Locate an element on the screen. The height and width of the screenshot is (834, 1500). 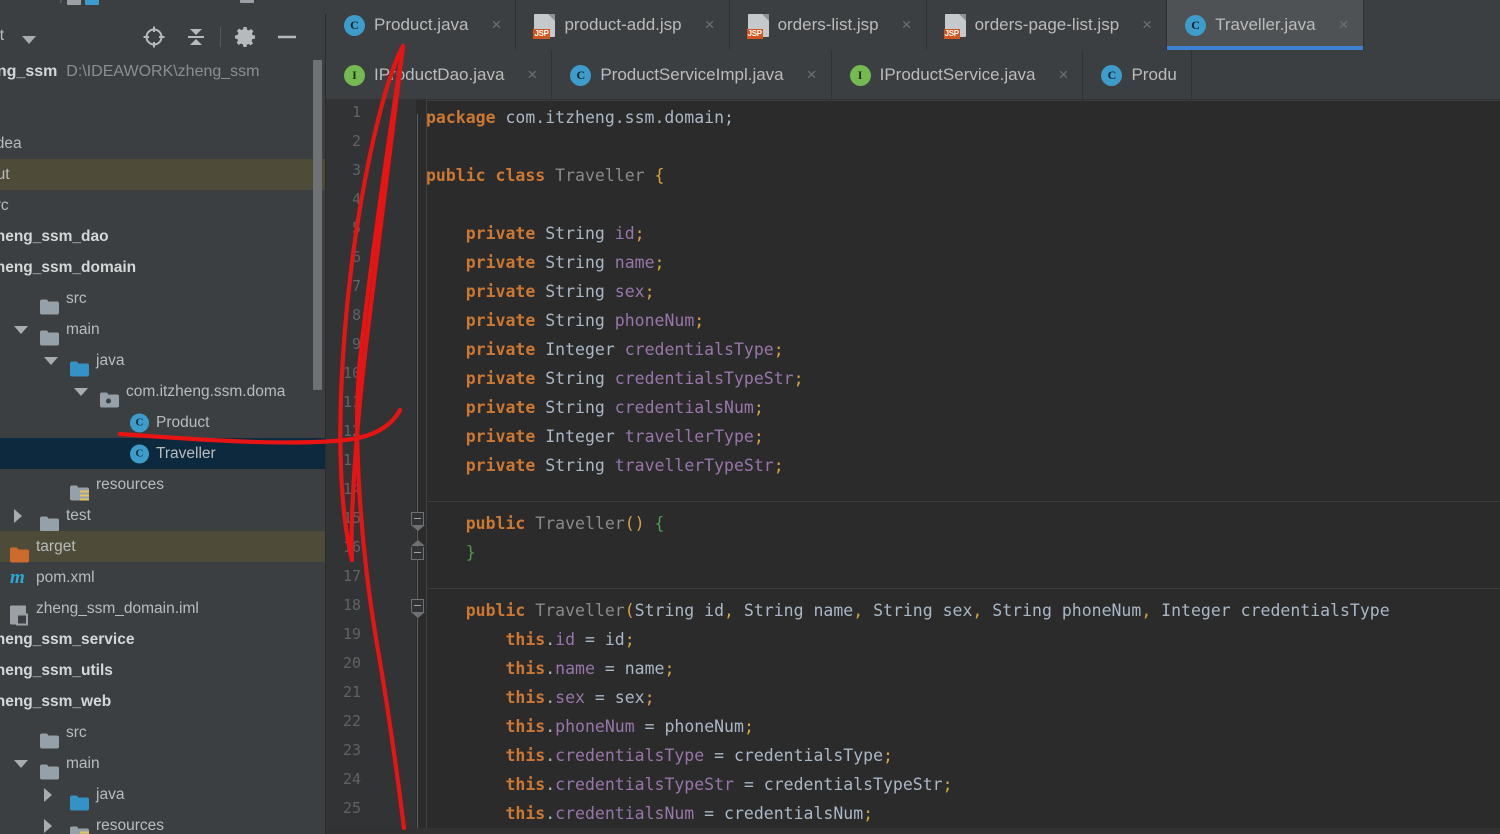
line-number: 18 is located at coordinates (351, 605).